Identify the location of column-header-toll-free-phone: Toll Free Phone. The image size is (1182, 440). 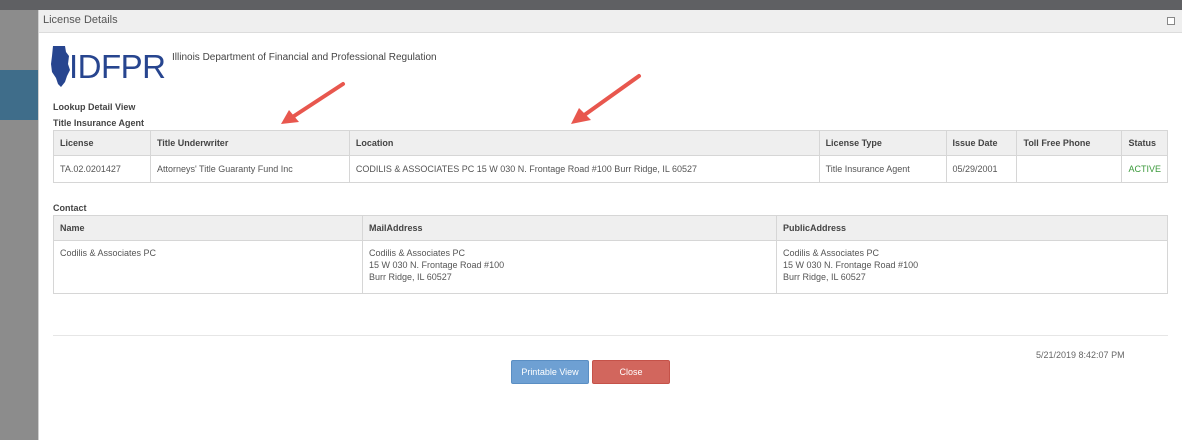
(1069, 143).